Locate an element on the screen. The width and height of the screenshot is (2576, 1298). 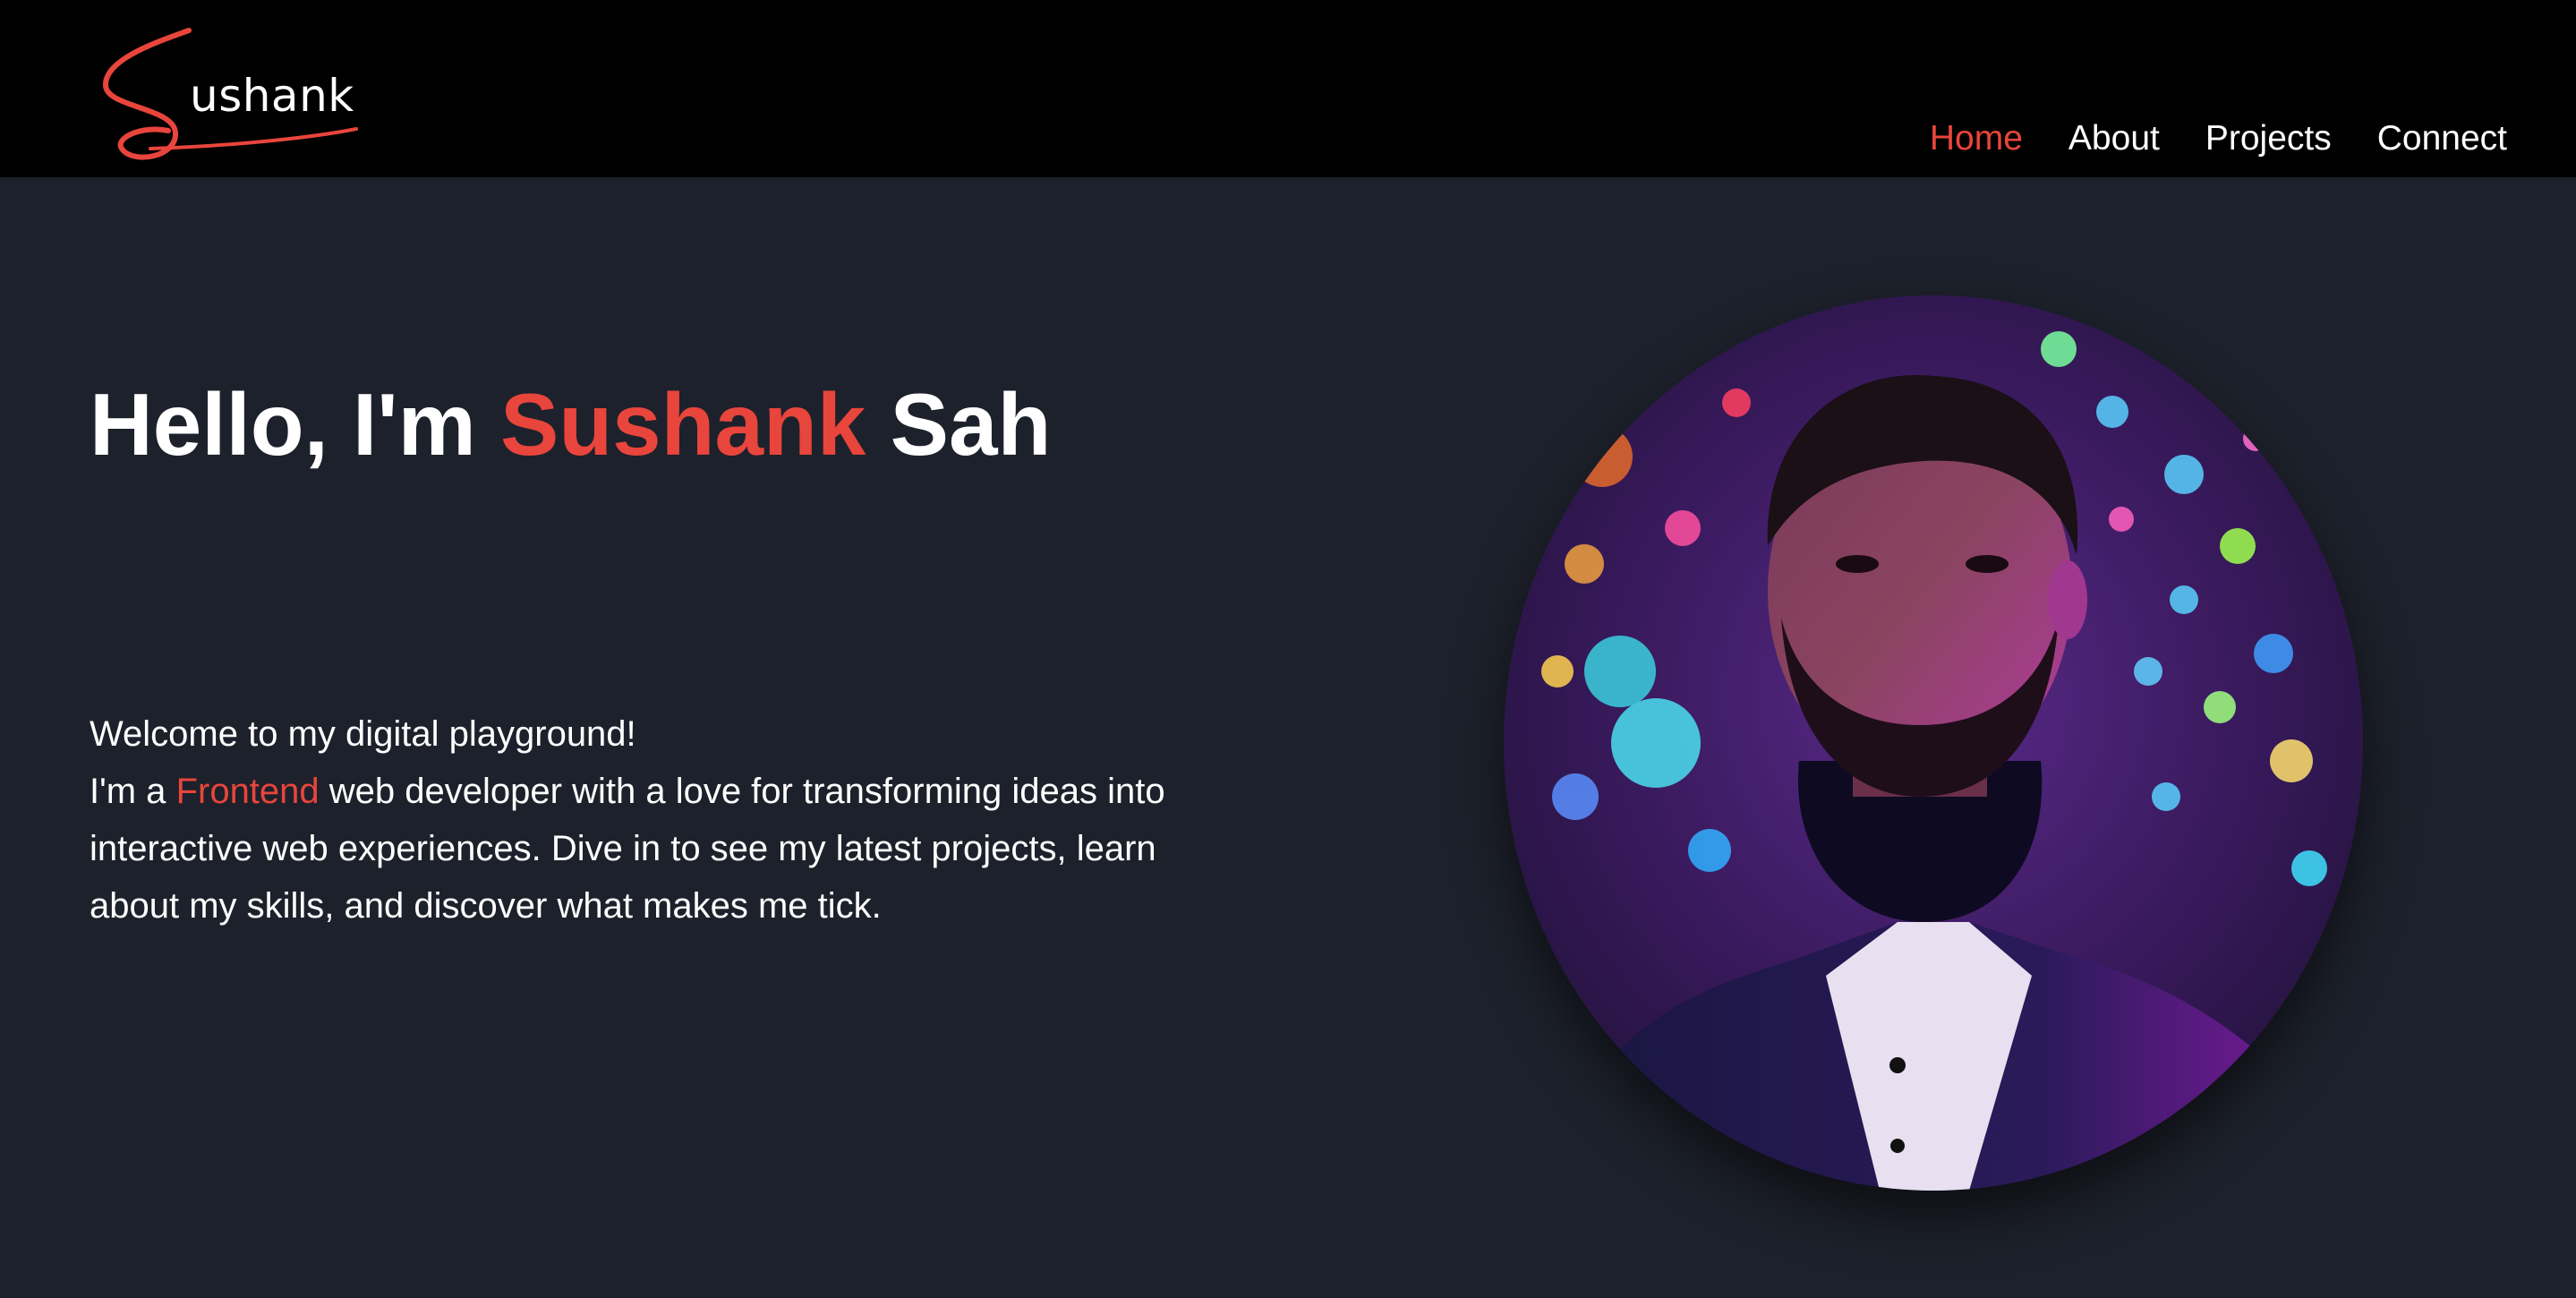
site-header: ushank Home About Projects Connect is located at coordinates (1288, 88).